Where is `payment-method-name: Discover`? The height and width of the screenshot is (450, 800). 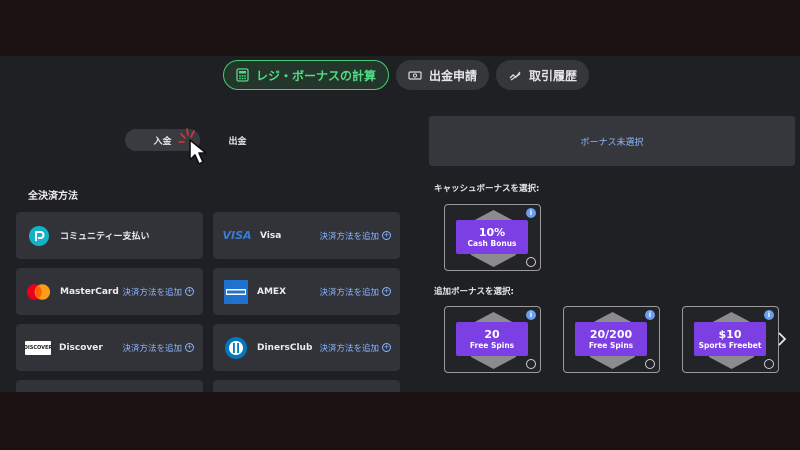
payment-method-name: Discover is located at coordinates (81, 347).